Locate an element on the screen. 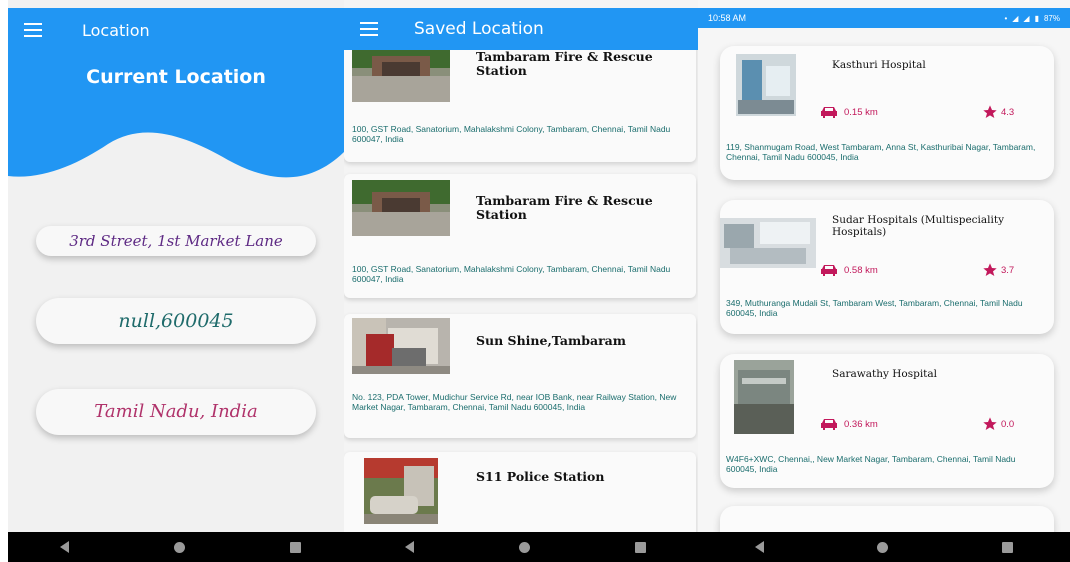 The height and width of the screenshot is (562, 1070). location-title: Sun Shine,Tambaram is located at coordinates (551, 340).